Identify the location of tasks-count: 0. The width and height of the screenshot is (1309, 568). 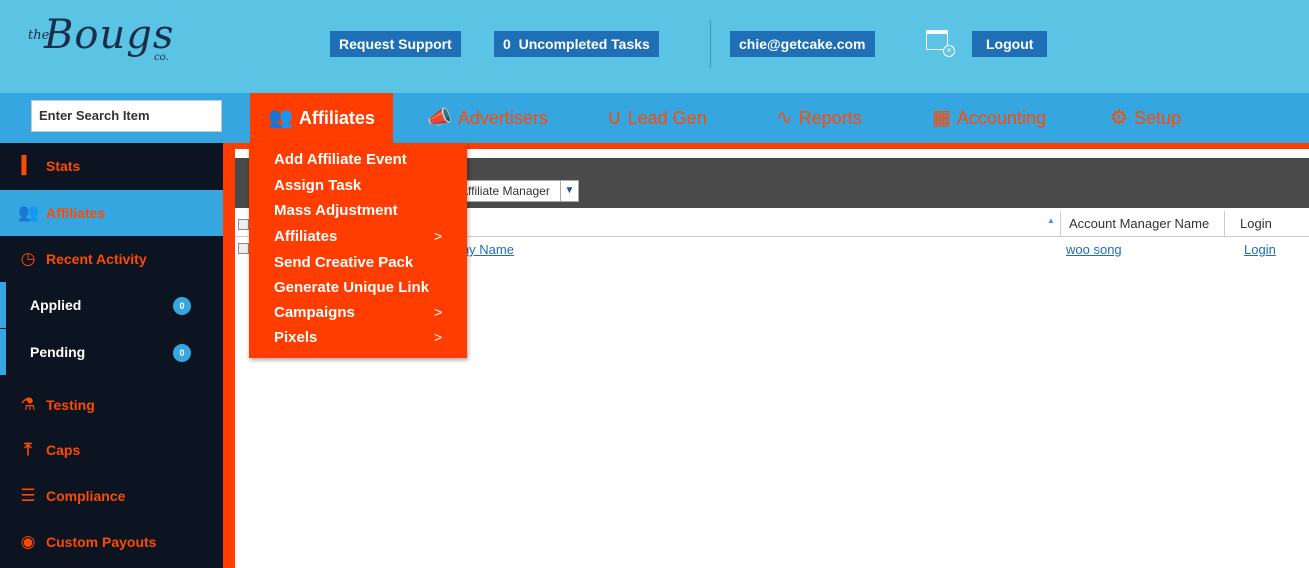
(507, 44).